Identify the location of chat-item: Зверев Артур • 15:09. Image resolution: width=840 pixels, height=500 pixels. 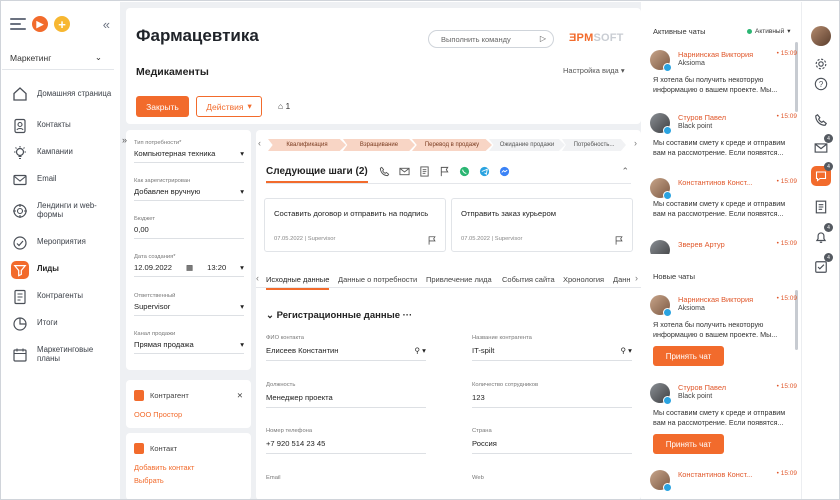
(723, 247).